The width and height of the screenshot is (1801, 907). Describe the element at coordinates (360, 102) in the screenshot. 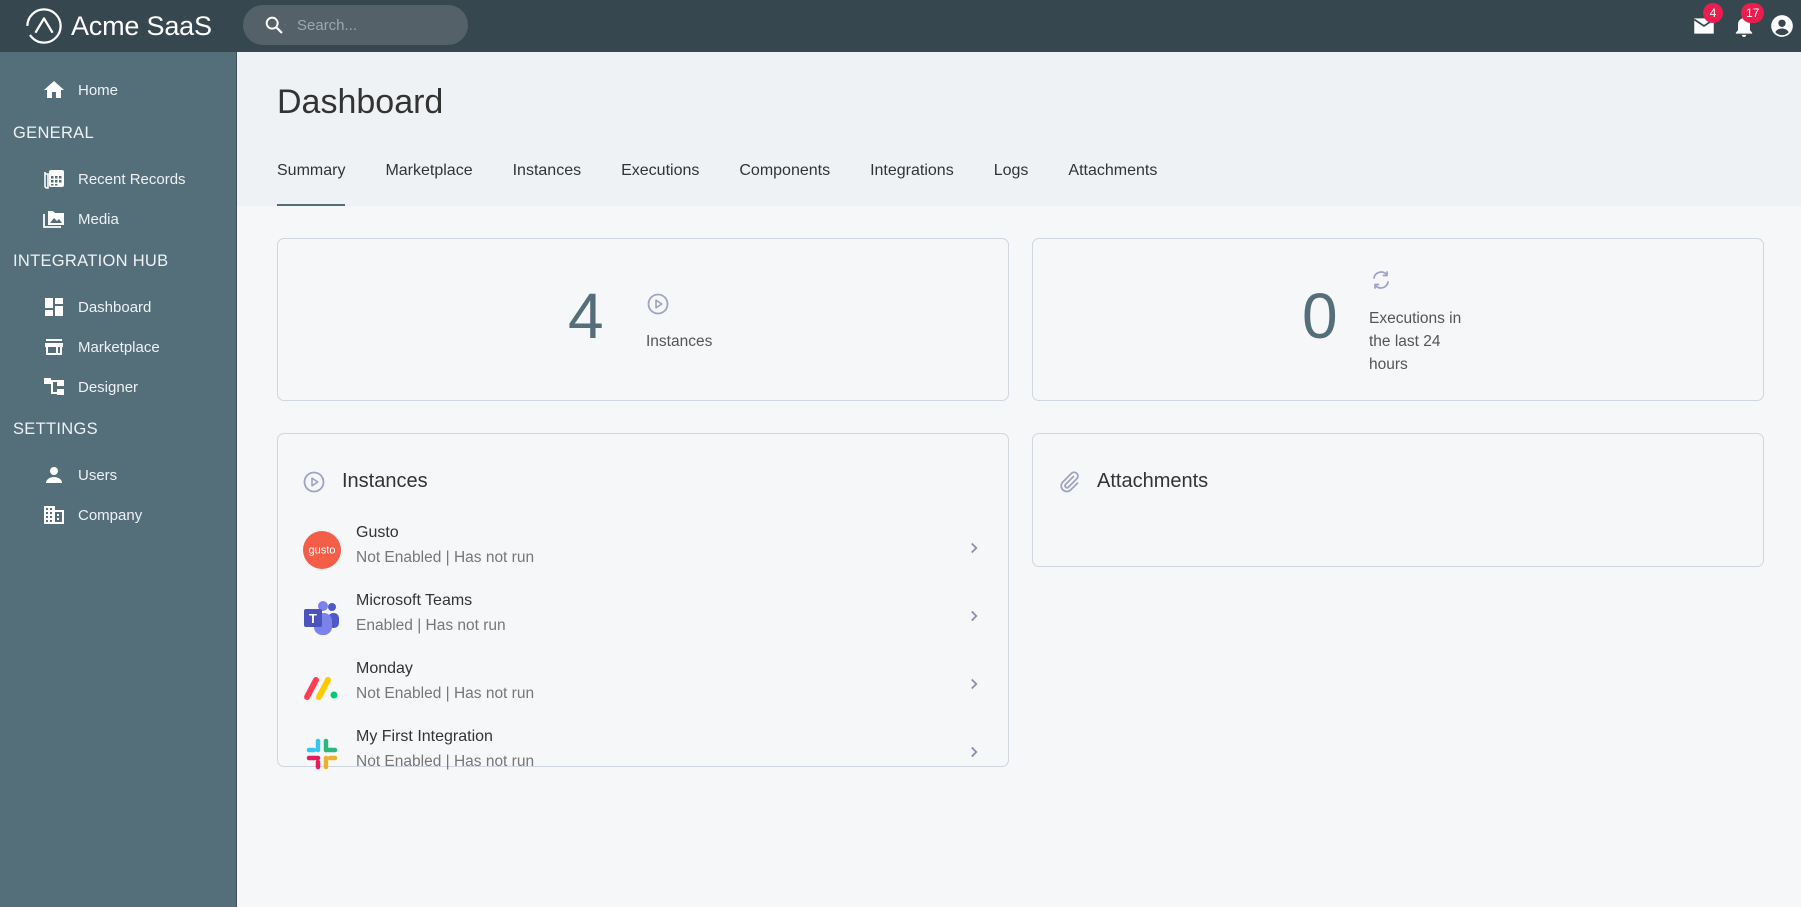

I see `page-title: Dashboard` at that location.